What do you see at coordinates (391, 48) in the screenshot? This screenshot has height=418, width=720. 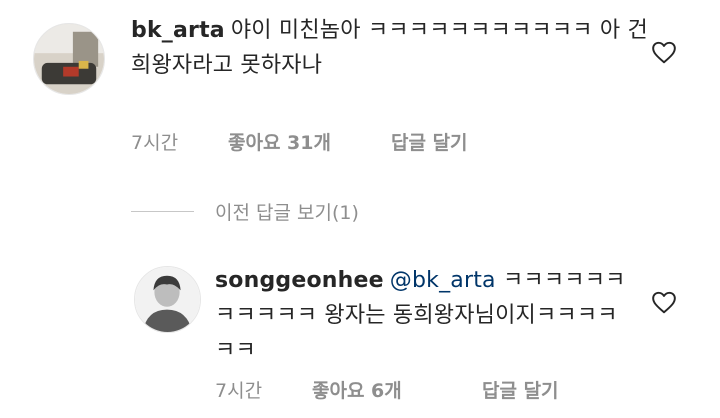 I see `comment-body: bk_arta 야이 미친놈아 ㅋㅋㅋㅋㅋㅋㅋㅋㅋㅋㅋ 아 건희왕자라고 못하자나` at bounding box center [391, 48].